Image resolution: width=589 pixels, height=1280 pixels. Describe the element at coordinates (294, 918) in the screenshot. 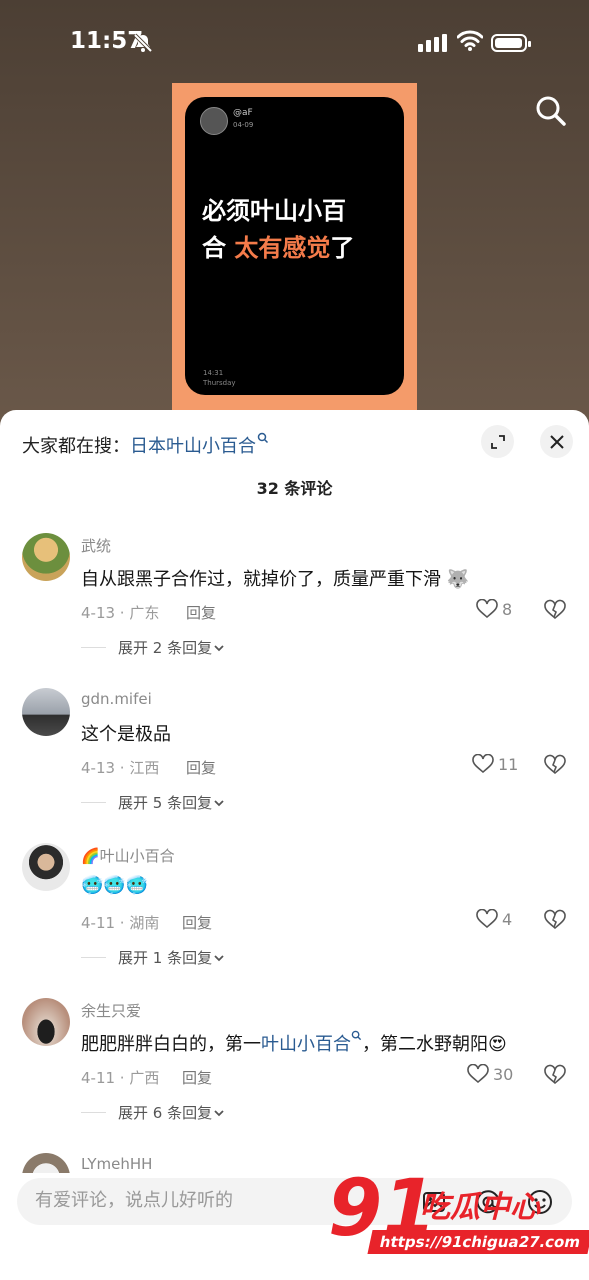

I see `comment-item: 🌈叶山小百合 🥶🥶🥶 4-11 · 湖南 回复 4 展开 1 条回复` at that location.